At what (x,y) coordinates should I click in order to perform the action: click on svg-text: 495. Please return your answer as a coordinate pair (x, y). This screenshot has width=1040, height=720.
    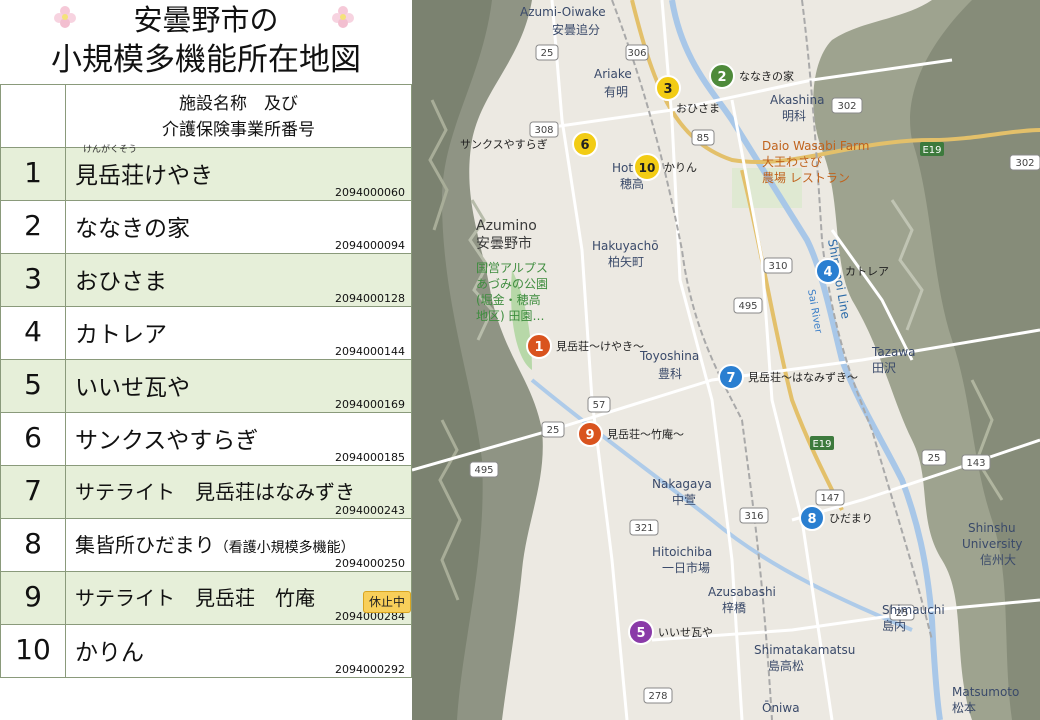
    Looking at the image, I should click on (747, 306).